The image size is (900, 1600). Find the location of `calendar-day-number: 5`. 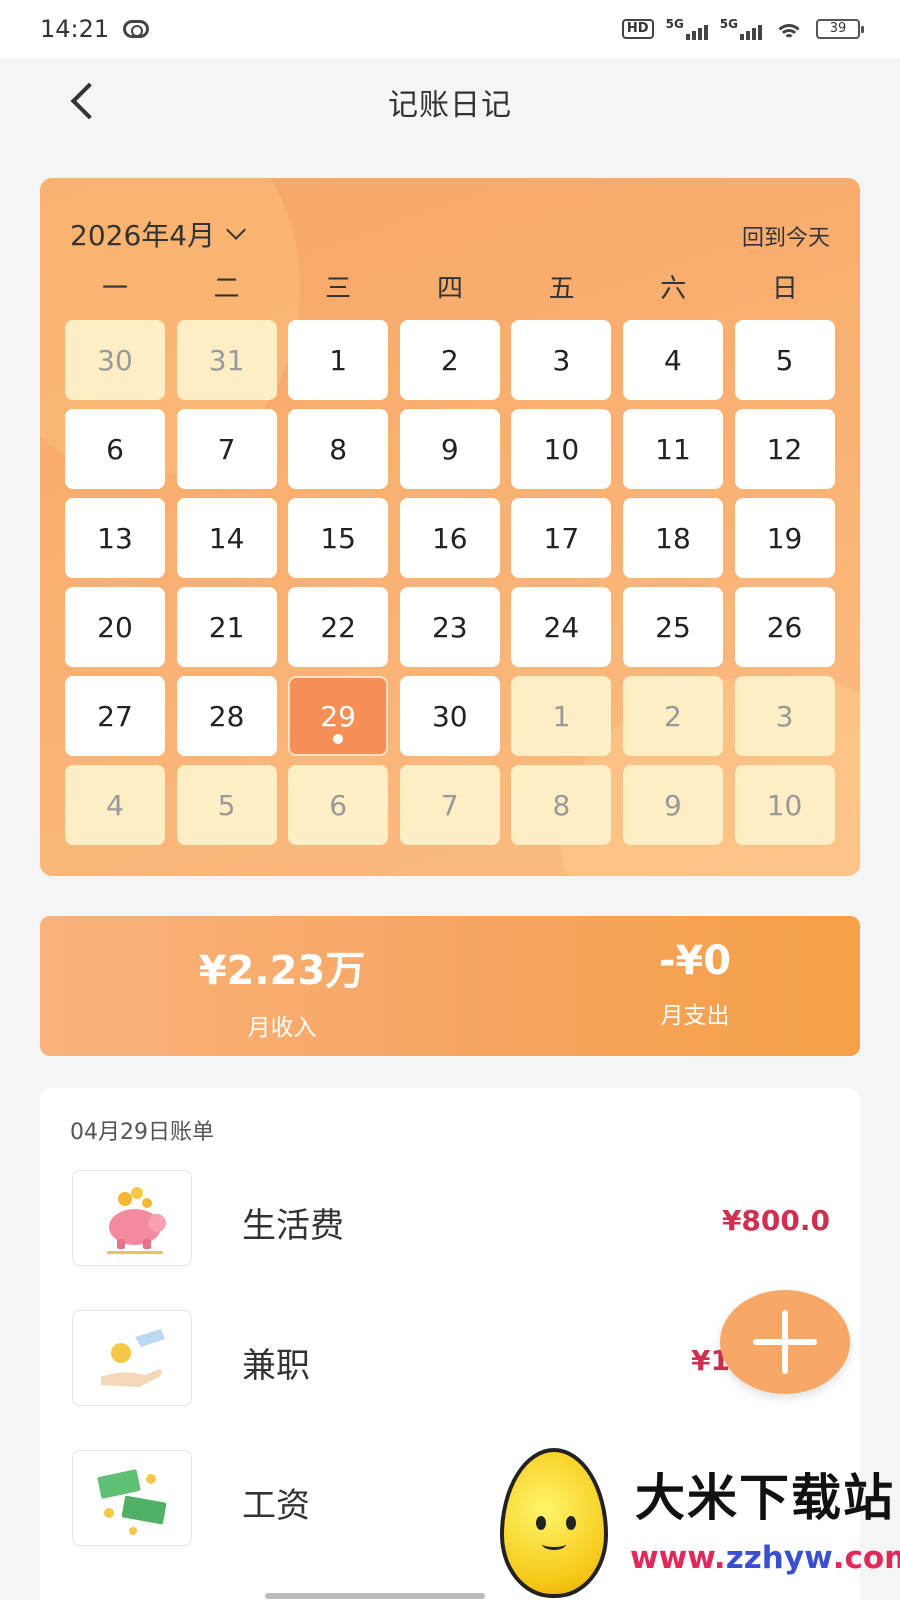

calendar-day-number: 5 is located at coordinates (784, 360).